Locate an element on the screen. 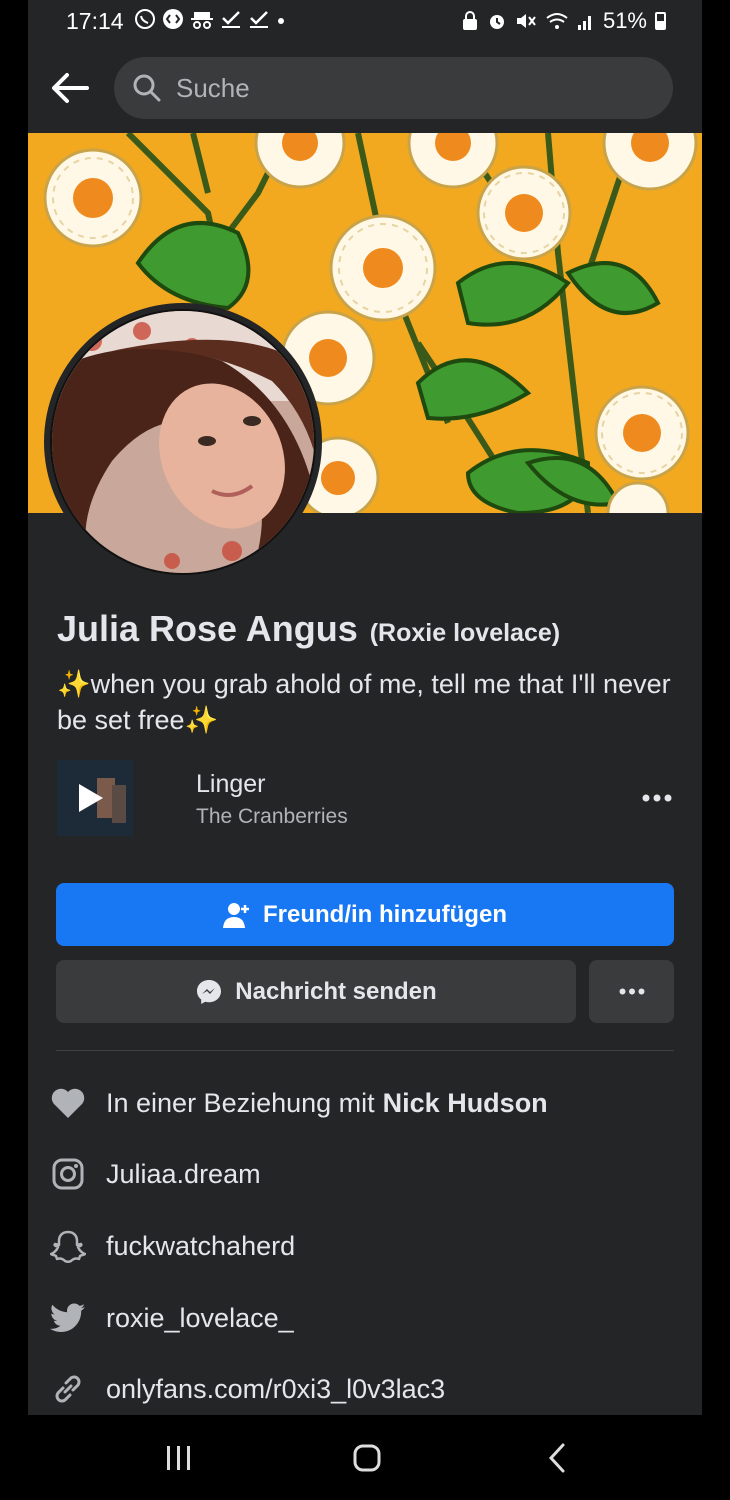 Image resolution: width=730 pixels, height=1500 pixels. snapchat-row: fuckwatchaherd is located at coordinates (368, 1246).